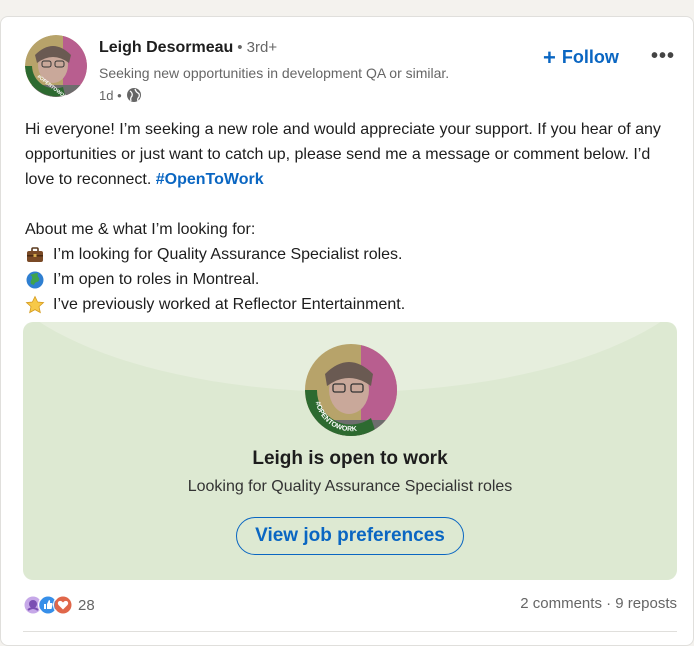 The height and width of the screenshot is (646, 694). Describe the element at coordinates (350, 279) in the screenshot. I see `list-item: I’m open to roles in Montreal.` at that location.